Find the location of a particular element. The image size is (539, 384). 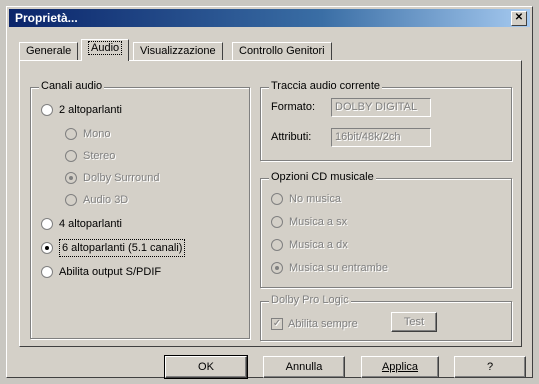

format-label: Formato: is located at coordinates (293, 107).